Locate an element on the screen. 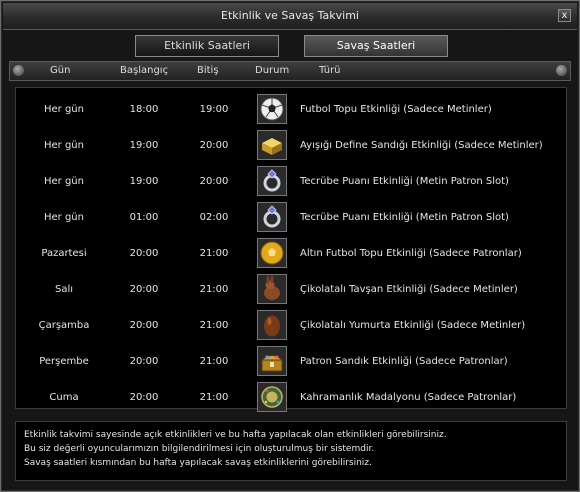  event-day: Cuma is located at coordinates (64, 397).